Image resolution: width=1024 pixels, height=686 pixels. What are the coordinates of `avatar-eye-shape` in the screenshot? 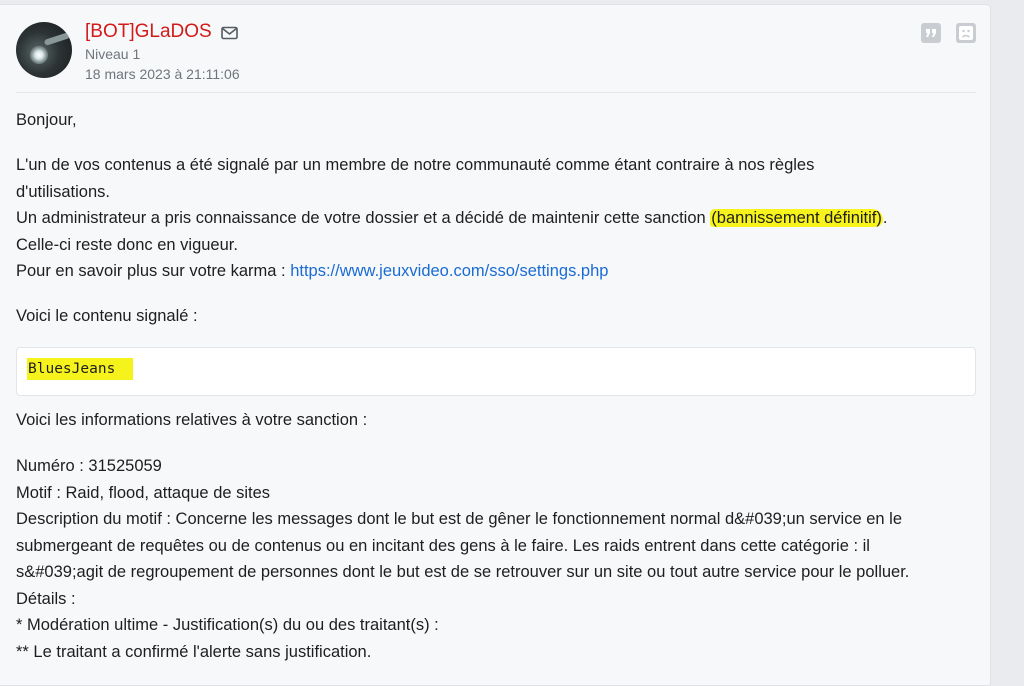 It's located at (39, 55).